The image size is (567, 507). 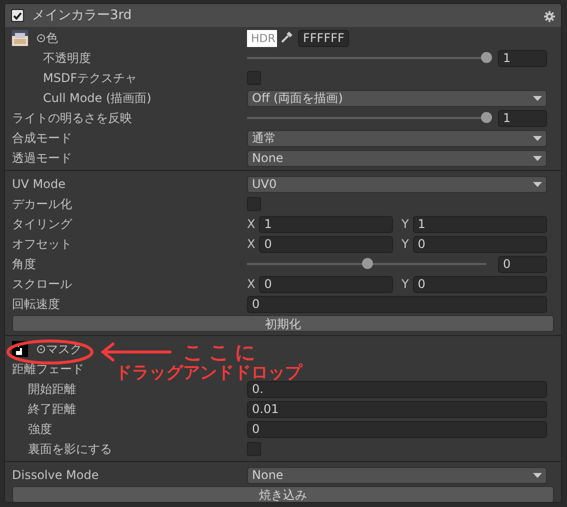 I want to click on header-title: メインカラー3rd, so click(x=82, y=15).